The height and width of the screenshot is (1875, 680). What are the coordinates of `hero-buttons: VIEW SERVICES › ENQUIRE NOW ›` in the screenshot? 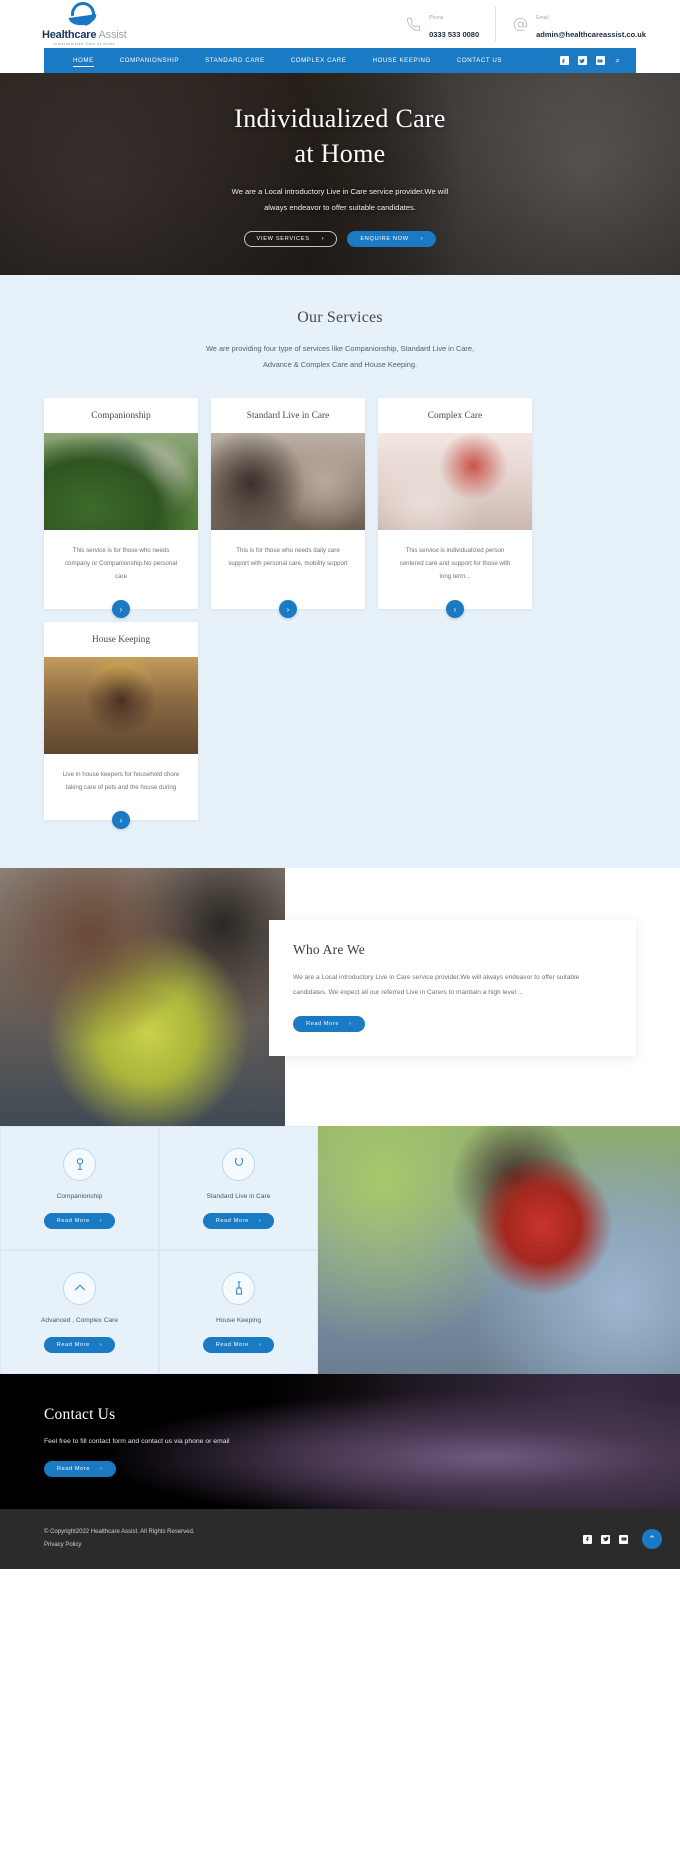 It's located at (340, 239).